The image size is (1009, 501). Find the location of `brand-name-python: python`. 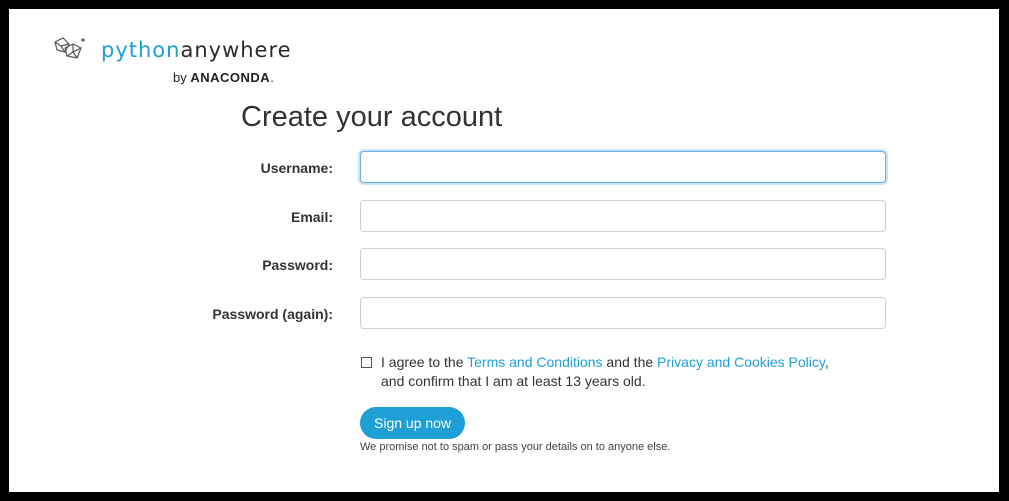

brand-name-python: python is located at coordinates (141, 50).